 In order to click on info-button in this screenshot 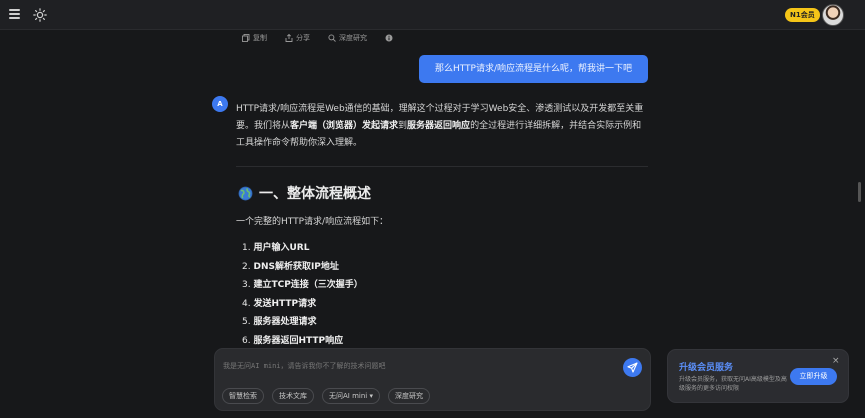, I will do `click(389, 38)`.